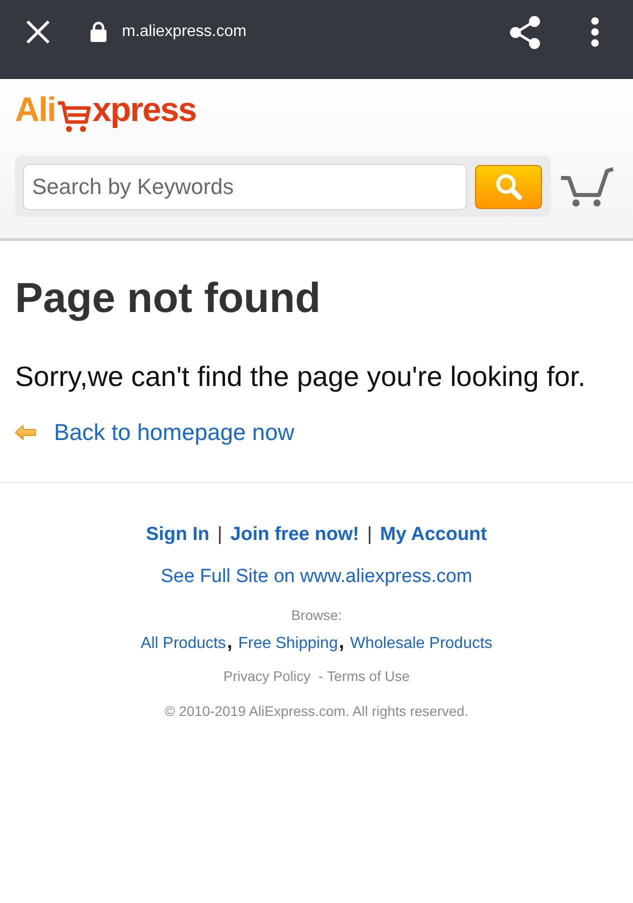  What do you see at coordinates (433, 535) in the screenshot?
I see `footer-link: My Account` at bounding box center [433, 535].